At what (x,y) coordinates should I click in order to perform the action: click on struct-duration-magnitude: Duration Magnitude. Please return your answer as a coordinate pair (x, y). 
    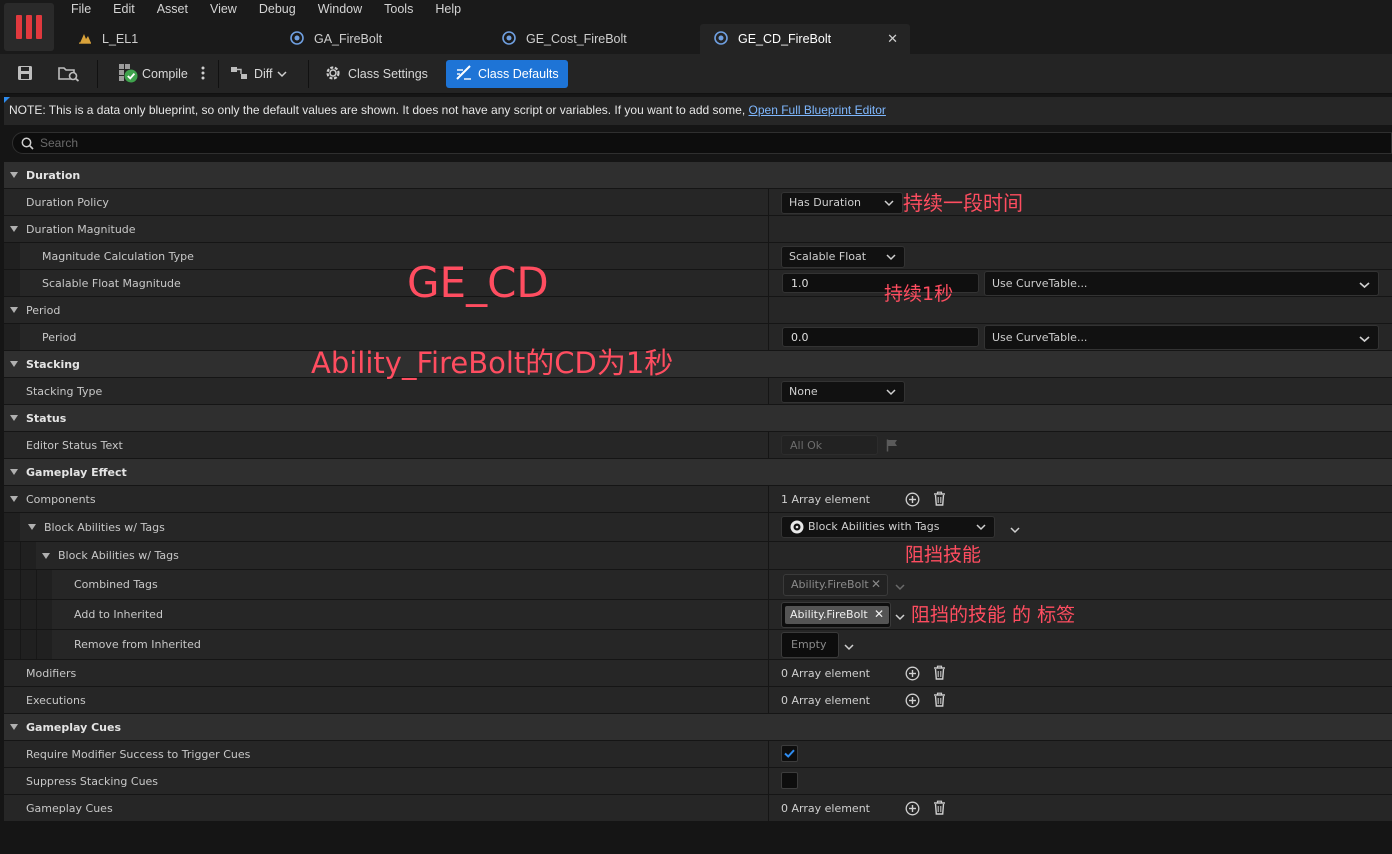
    Looking at the image, I should click on (698, 229).